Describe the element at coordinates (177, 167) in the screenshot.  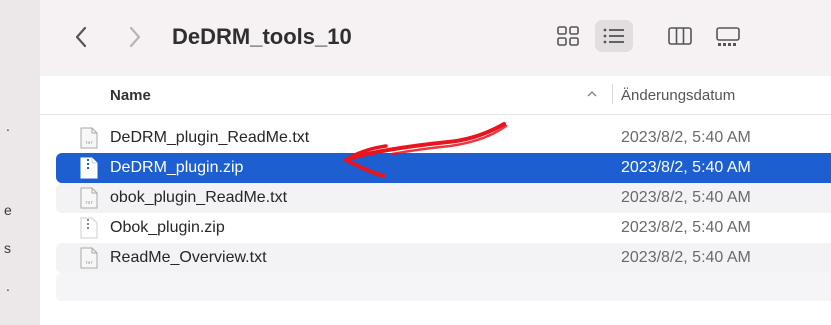
I see `file-name: DeDRM_plugin.zip` at that location.